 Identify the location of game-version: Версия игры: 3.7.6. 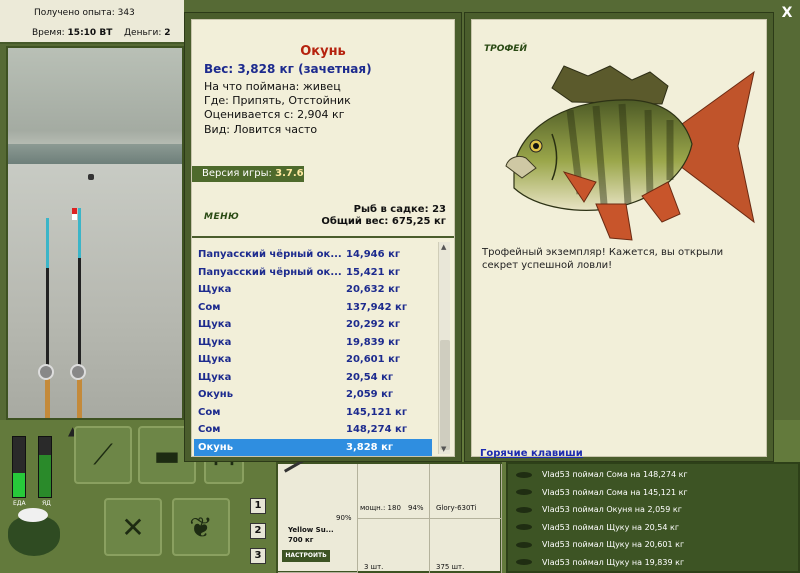
(248, 174).